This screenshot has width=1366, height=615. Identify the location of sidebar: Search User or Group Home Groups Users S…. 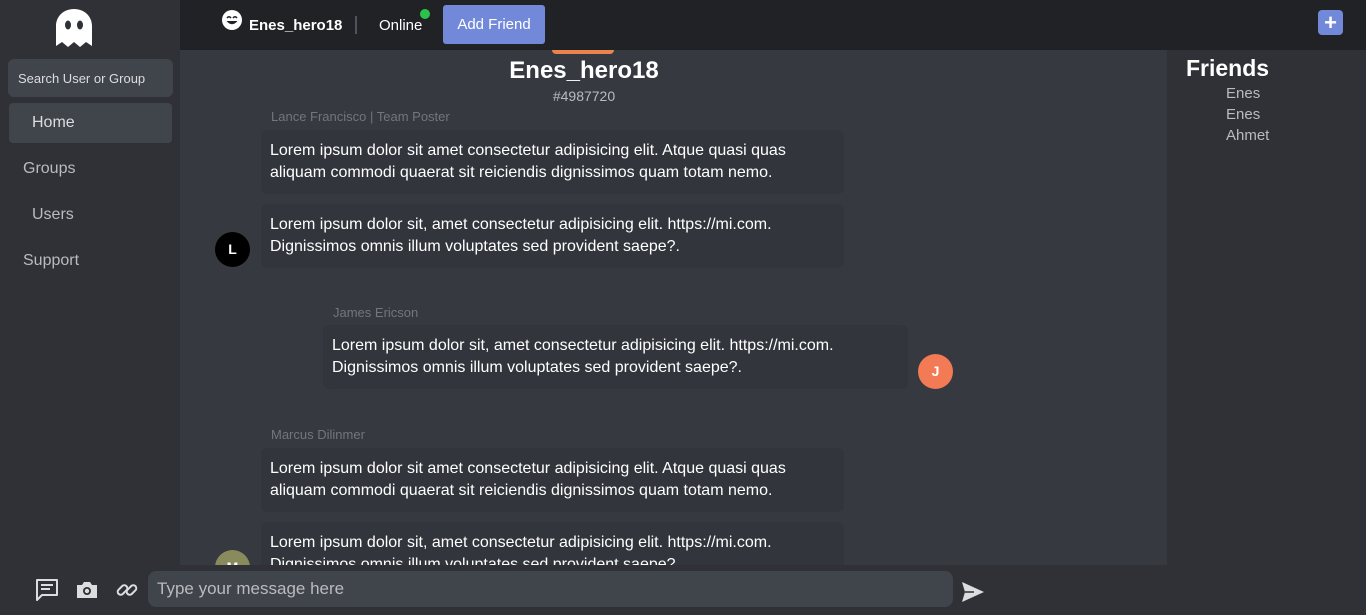
(90, 282).